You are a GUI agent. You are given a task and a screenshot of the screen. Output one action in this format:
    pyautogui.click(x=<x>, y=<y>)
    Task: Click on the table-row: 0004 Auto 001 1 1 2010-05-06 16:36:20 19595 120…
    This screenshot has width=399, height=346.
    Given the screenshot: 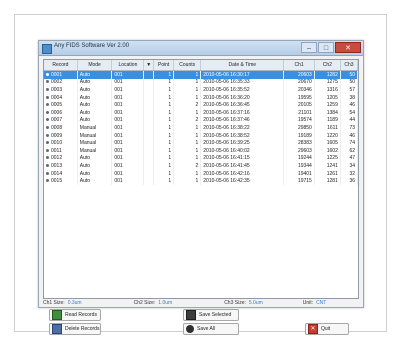 What is the action you would take?
    pyautogui.click(x=201, y=97)
    